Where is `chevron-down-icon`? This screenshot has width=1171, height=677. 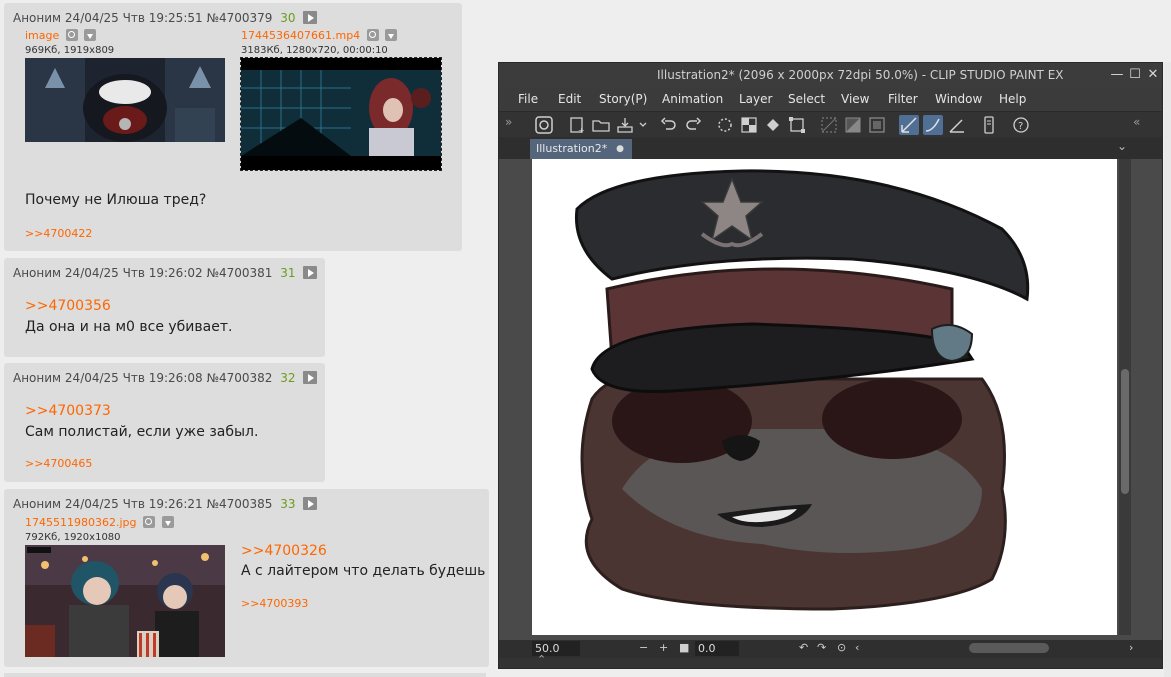 chevron-down-icon is located at coordinates (640, 125).